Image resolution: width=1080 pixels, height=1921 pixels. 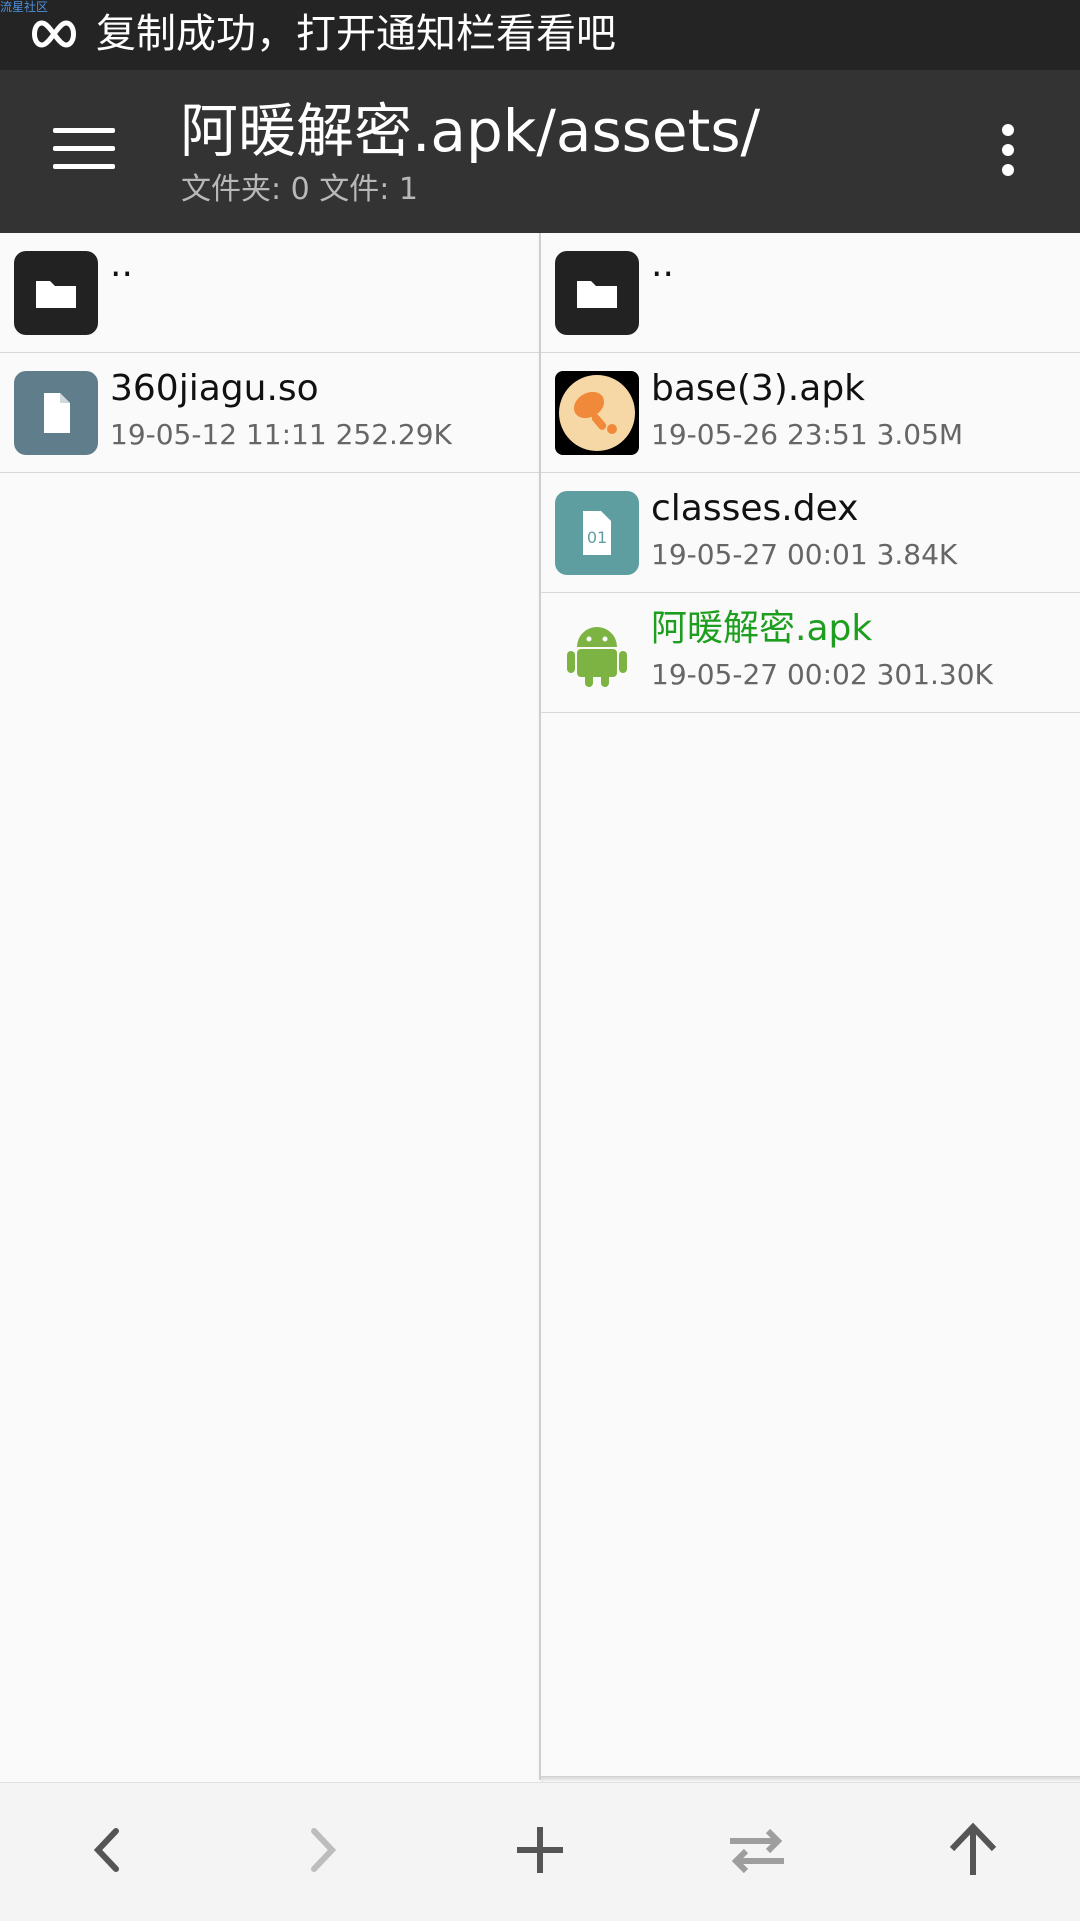 I want to click on file-name: 360jiagu.so, so click(x=214, y=388).